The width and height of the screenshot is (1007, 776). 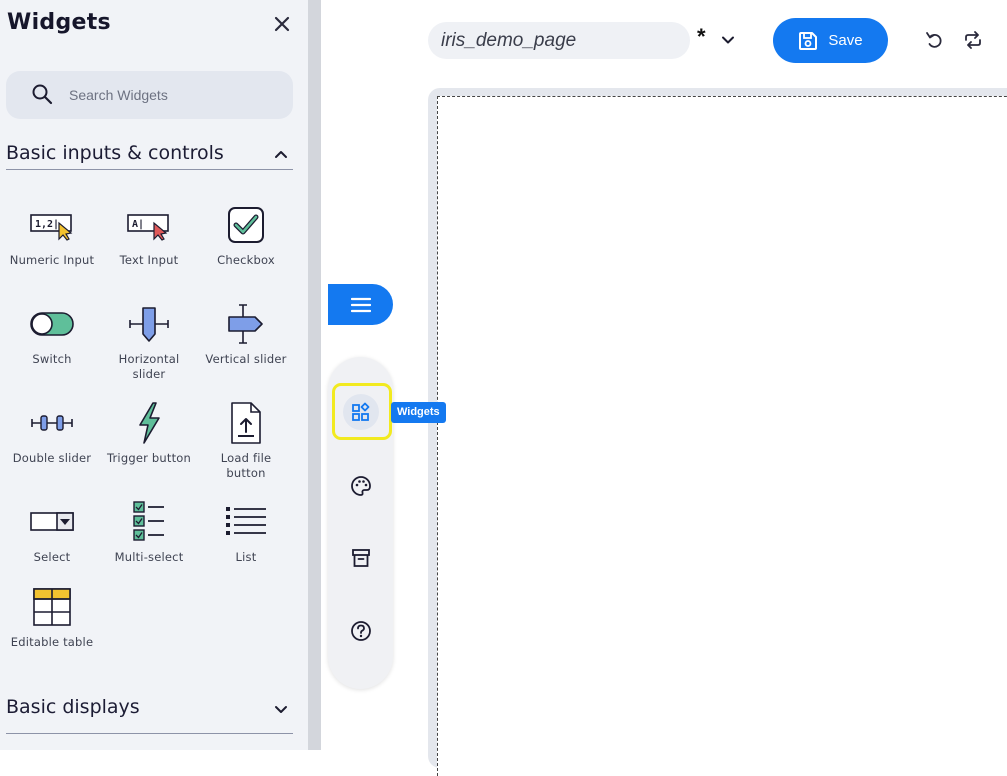 I want to click on widget-editable-table: Editable table, so click(x=52, y=617).